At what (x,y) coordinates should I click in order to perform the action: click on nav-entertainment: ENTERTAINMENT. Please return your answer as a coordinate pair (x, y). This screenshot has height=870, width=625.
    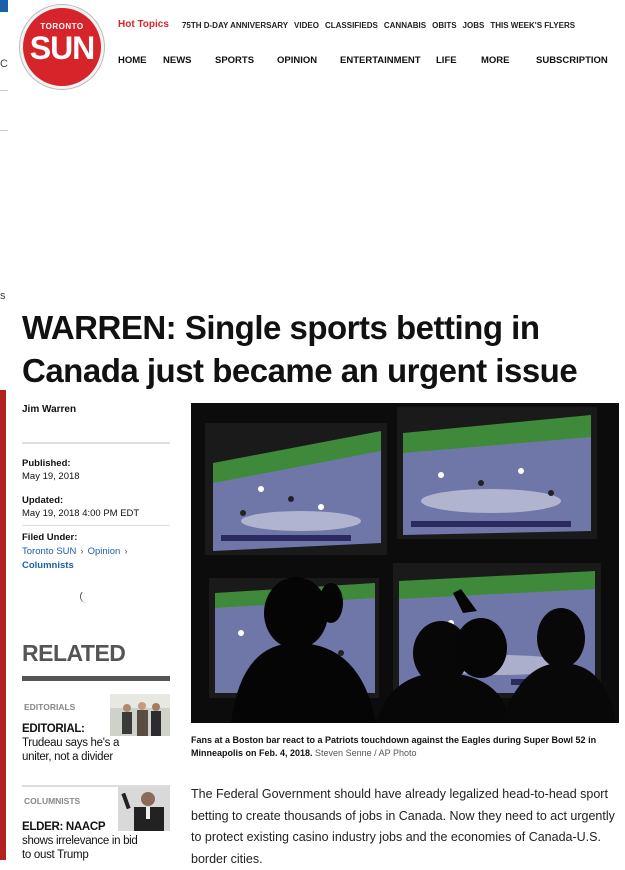
    Looking at the image, I should click on (380, 60).